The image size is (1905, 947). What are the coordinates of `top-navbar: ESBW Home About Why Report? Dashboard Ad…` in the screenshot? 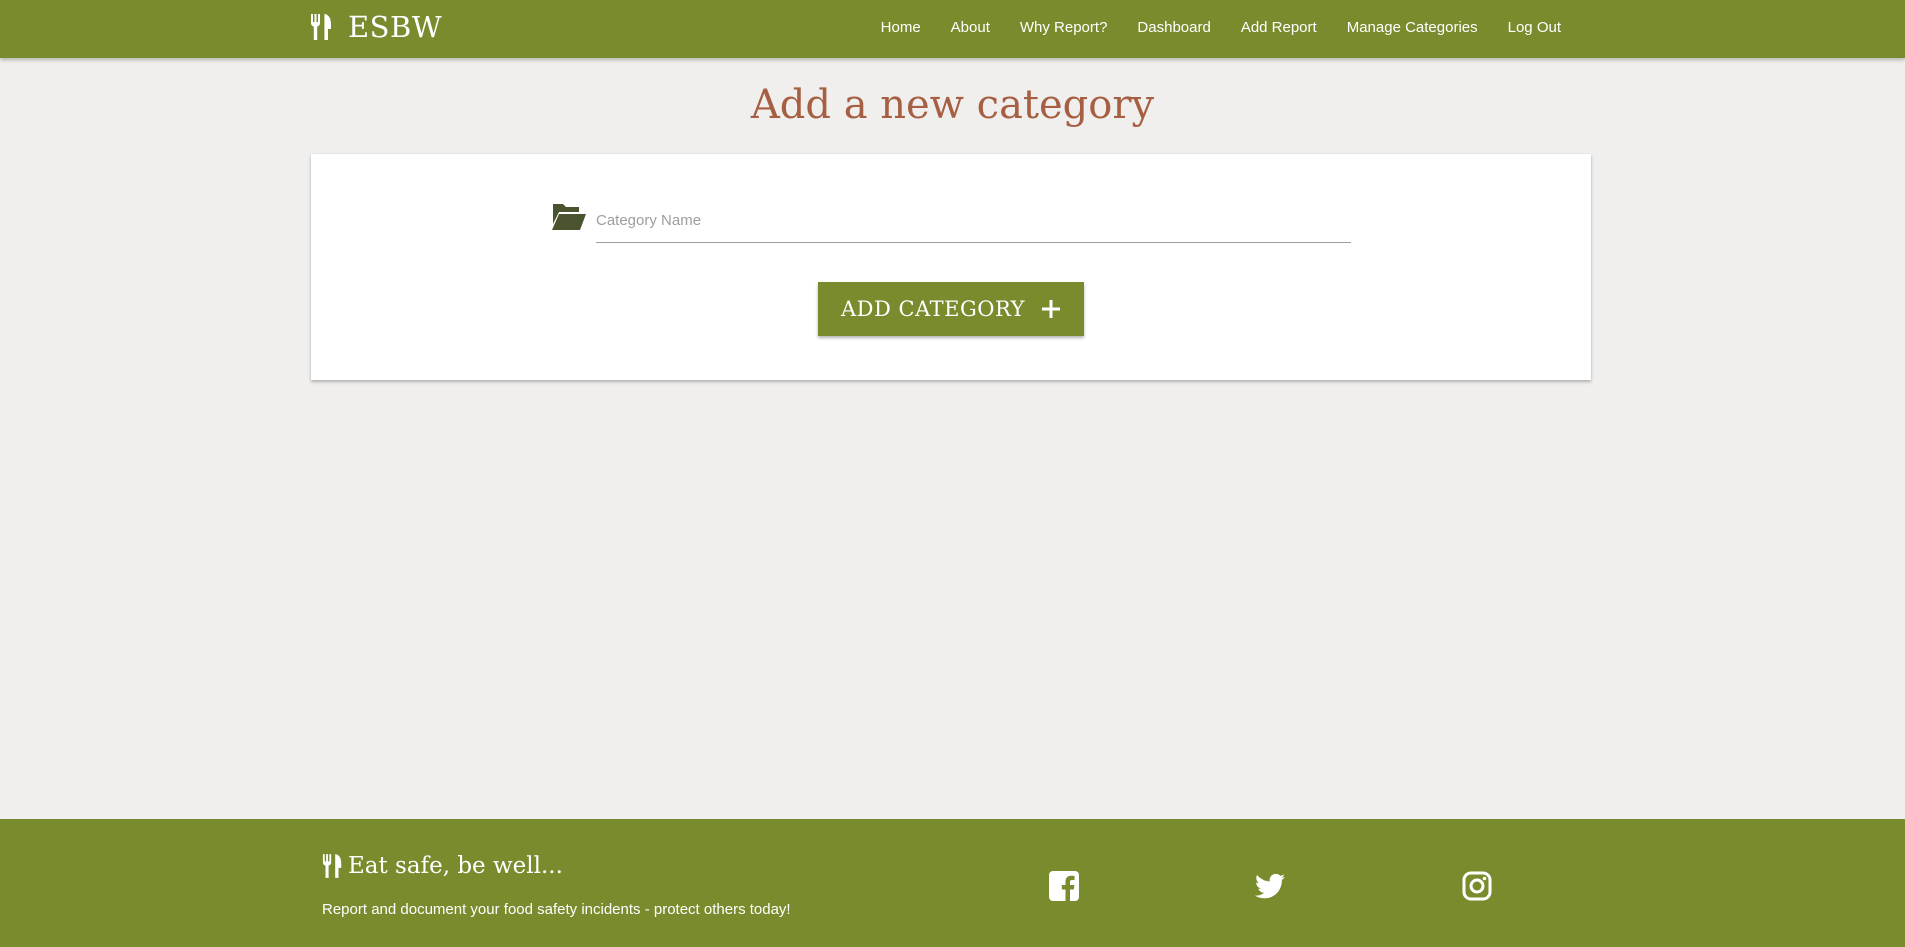 It's located at (952, 29).